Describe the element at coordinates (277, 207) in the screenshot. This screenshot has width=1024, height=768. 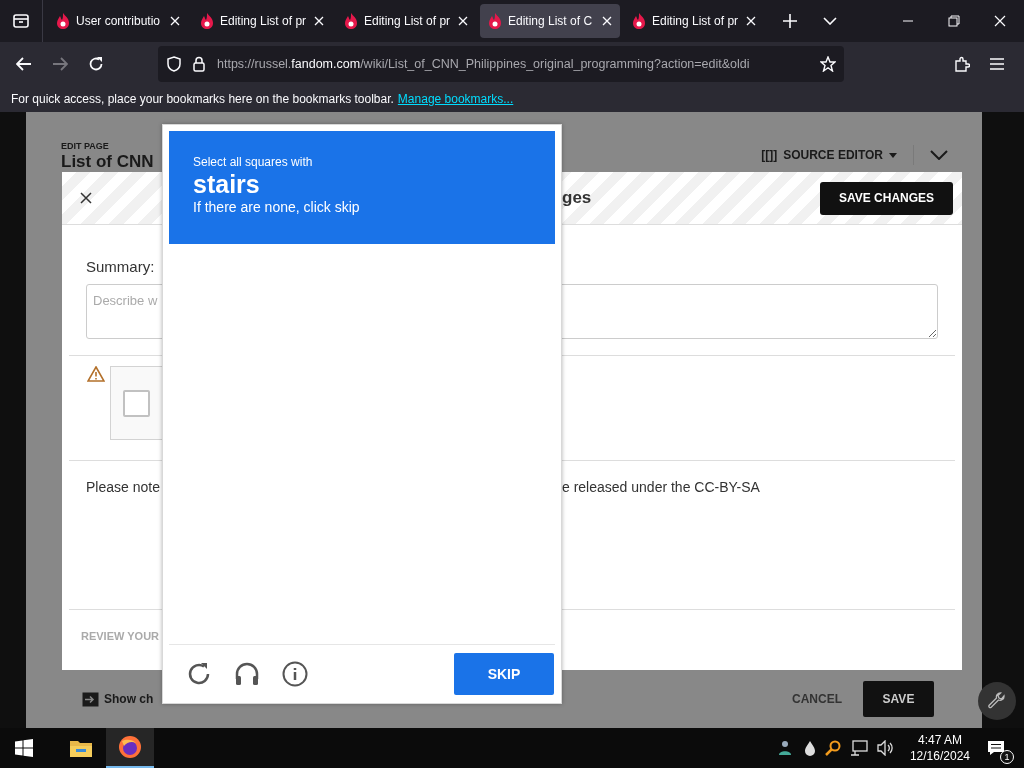
I see `captcha-hint: If there are none, click skip` at that location.